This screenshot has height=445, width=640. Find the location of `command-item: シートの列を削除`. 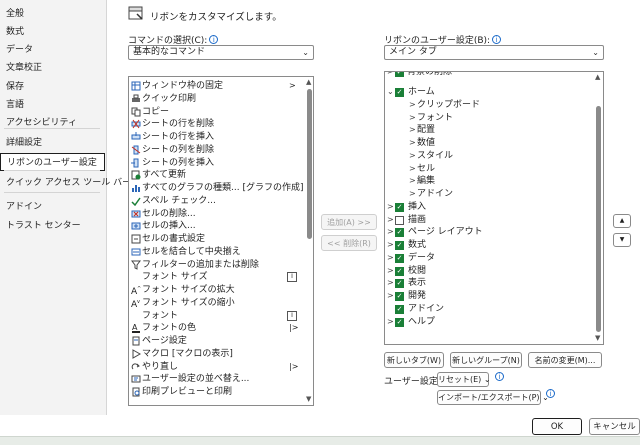

command-item: シートの列を削除 is located at coordinates (217, 150).